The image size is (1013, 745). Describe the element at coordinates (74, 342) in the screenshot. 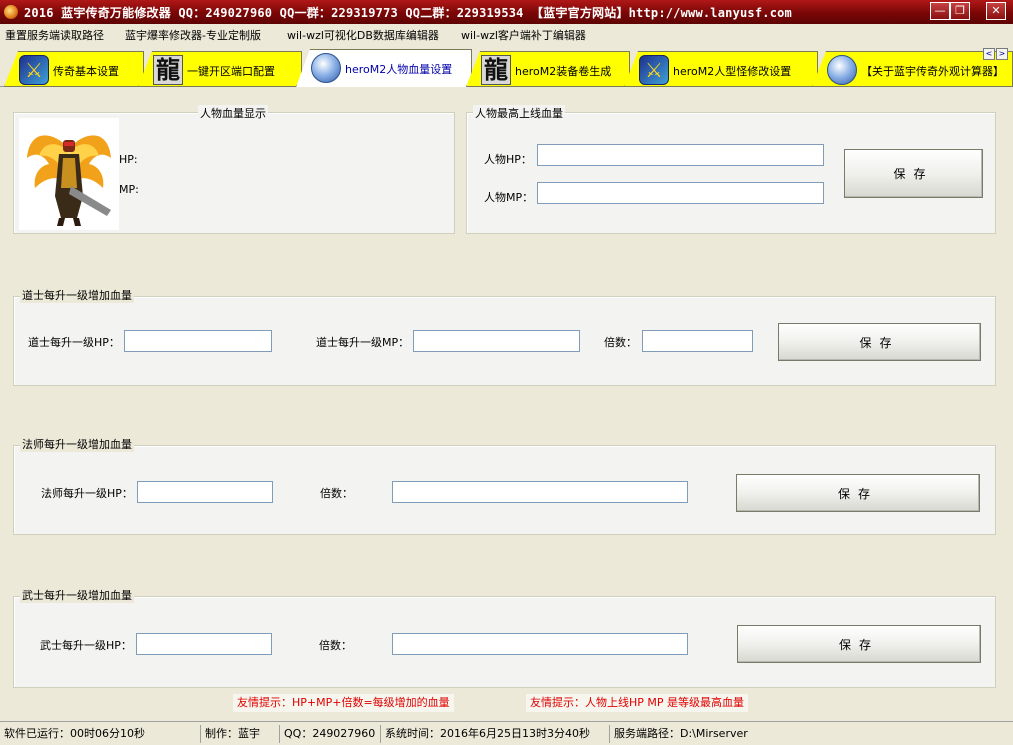

I see `taoist-hp-label: 道士每升一级HP：` at that location.